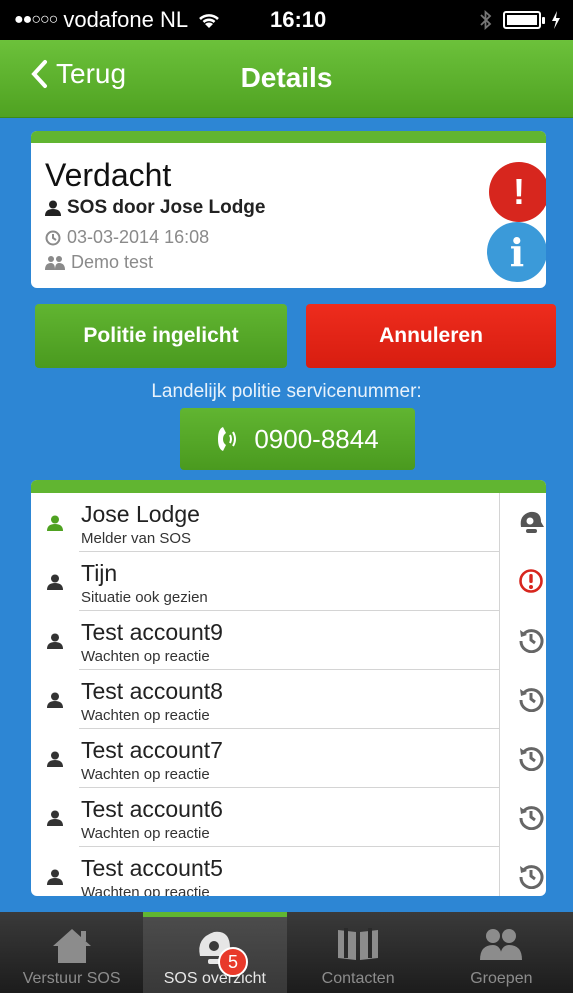 The height and width of the screenshot is (993, 573). I want to click on service-number: 0900-8844, so click(316, 438).